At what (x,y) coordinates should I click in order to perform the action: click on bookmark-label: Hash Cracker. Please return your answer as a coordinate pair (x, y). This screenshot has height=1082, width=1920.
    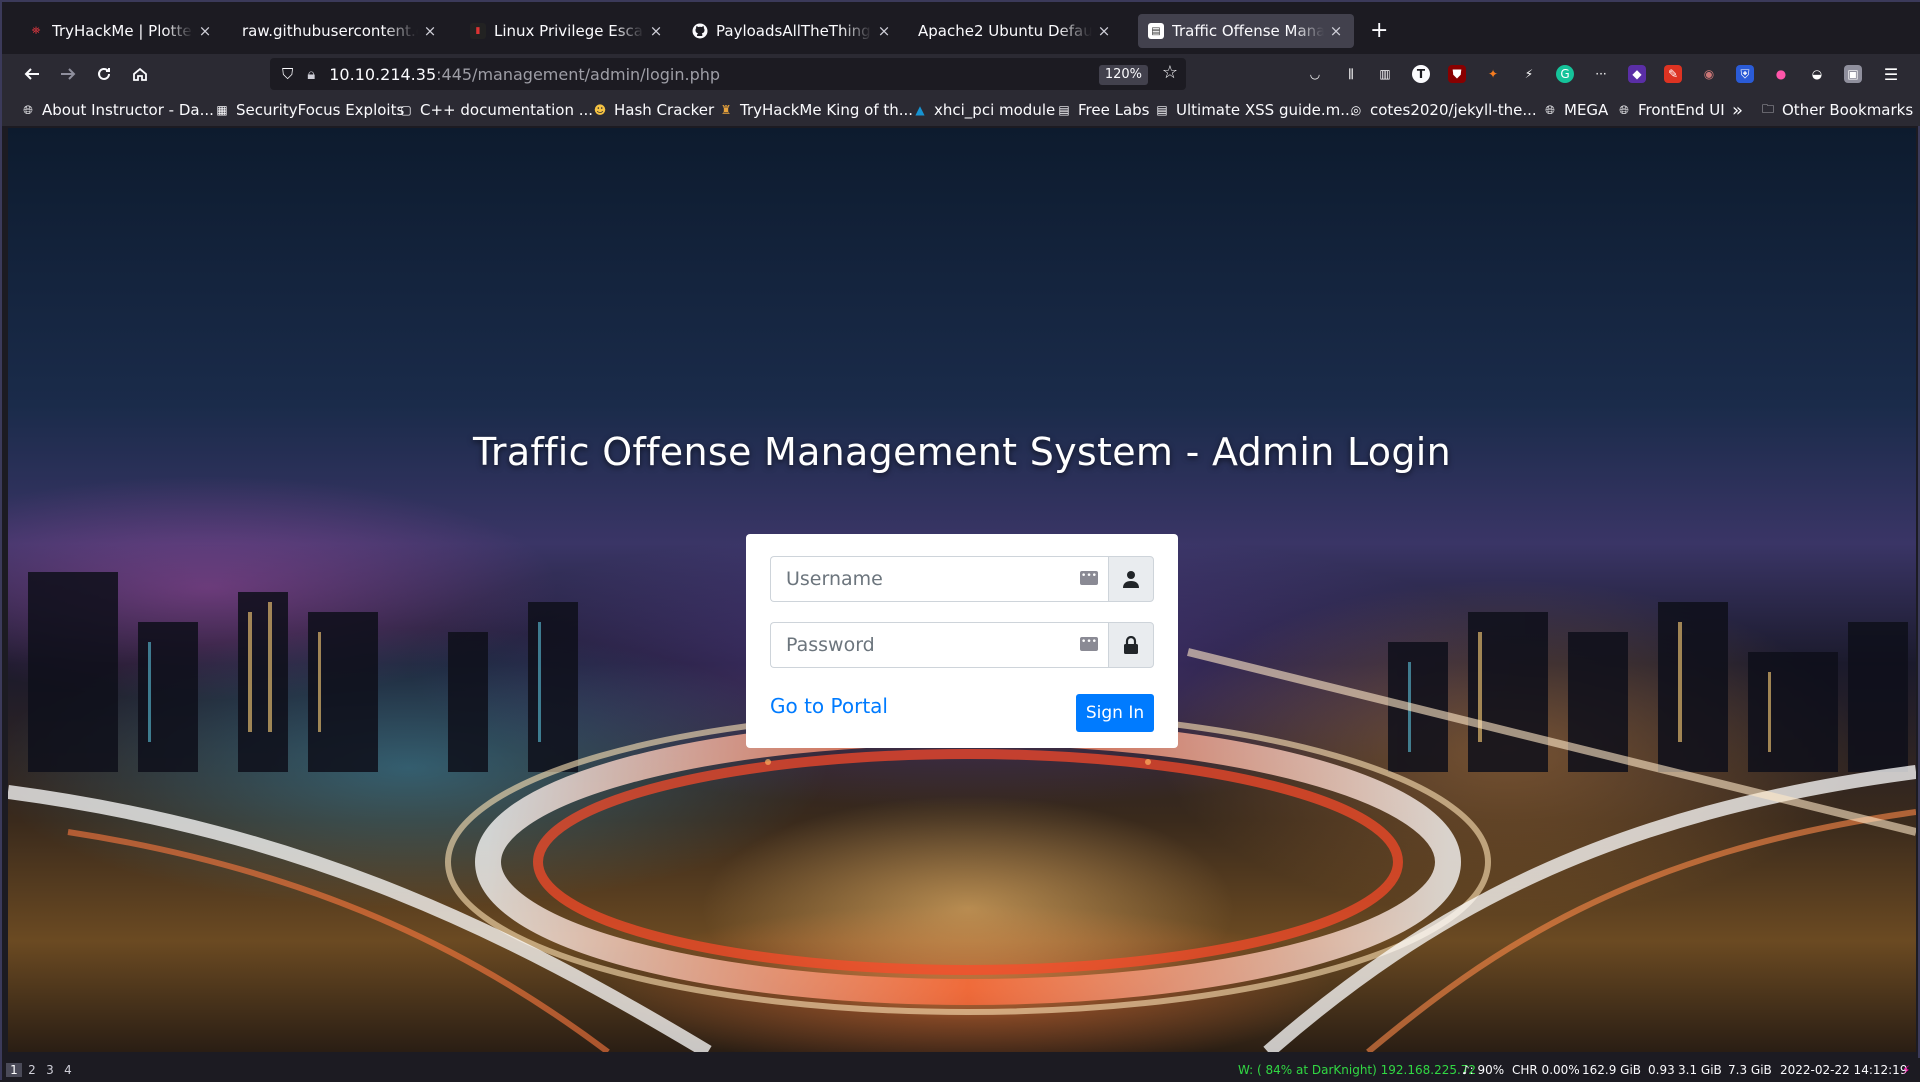
    Looking at the image, I should click on (664, 110).